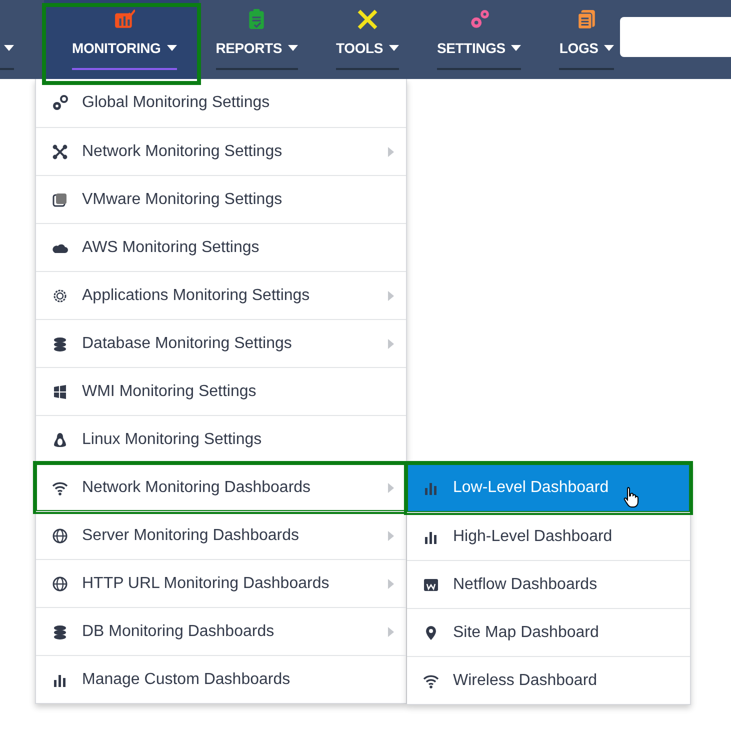  What do you see at coordinates (221, 247) in the screenshot?
I see `menu-item: AWS Monitoring Settings` at bounding box center [221, 247].